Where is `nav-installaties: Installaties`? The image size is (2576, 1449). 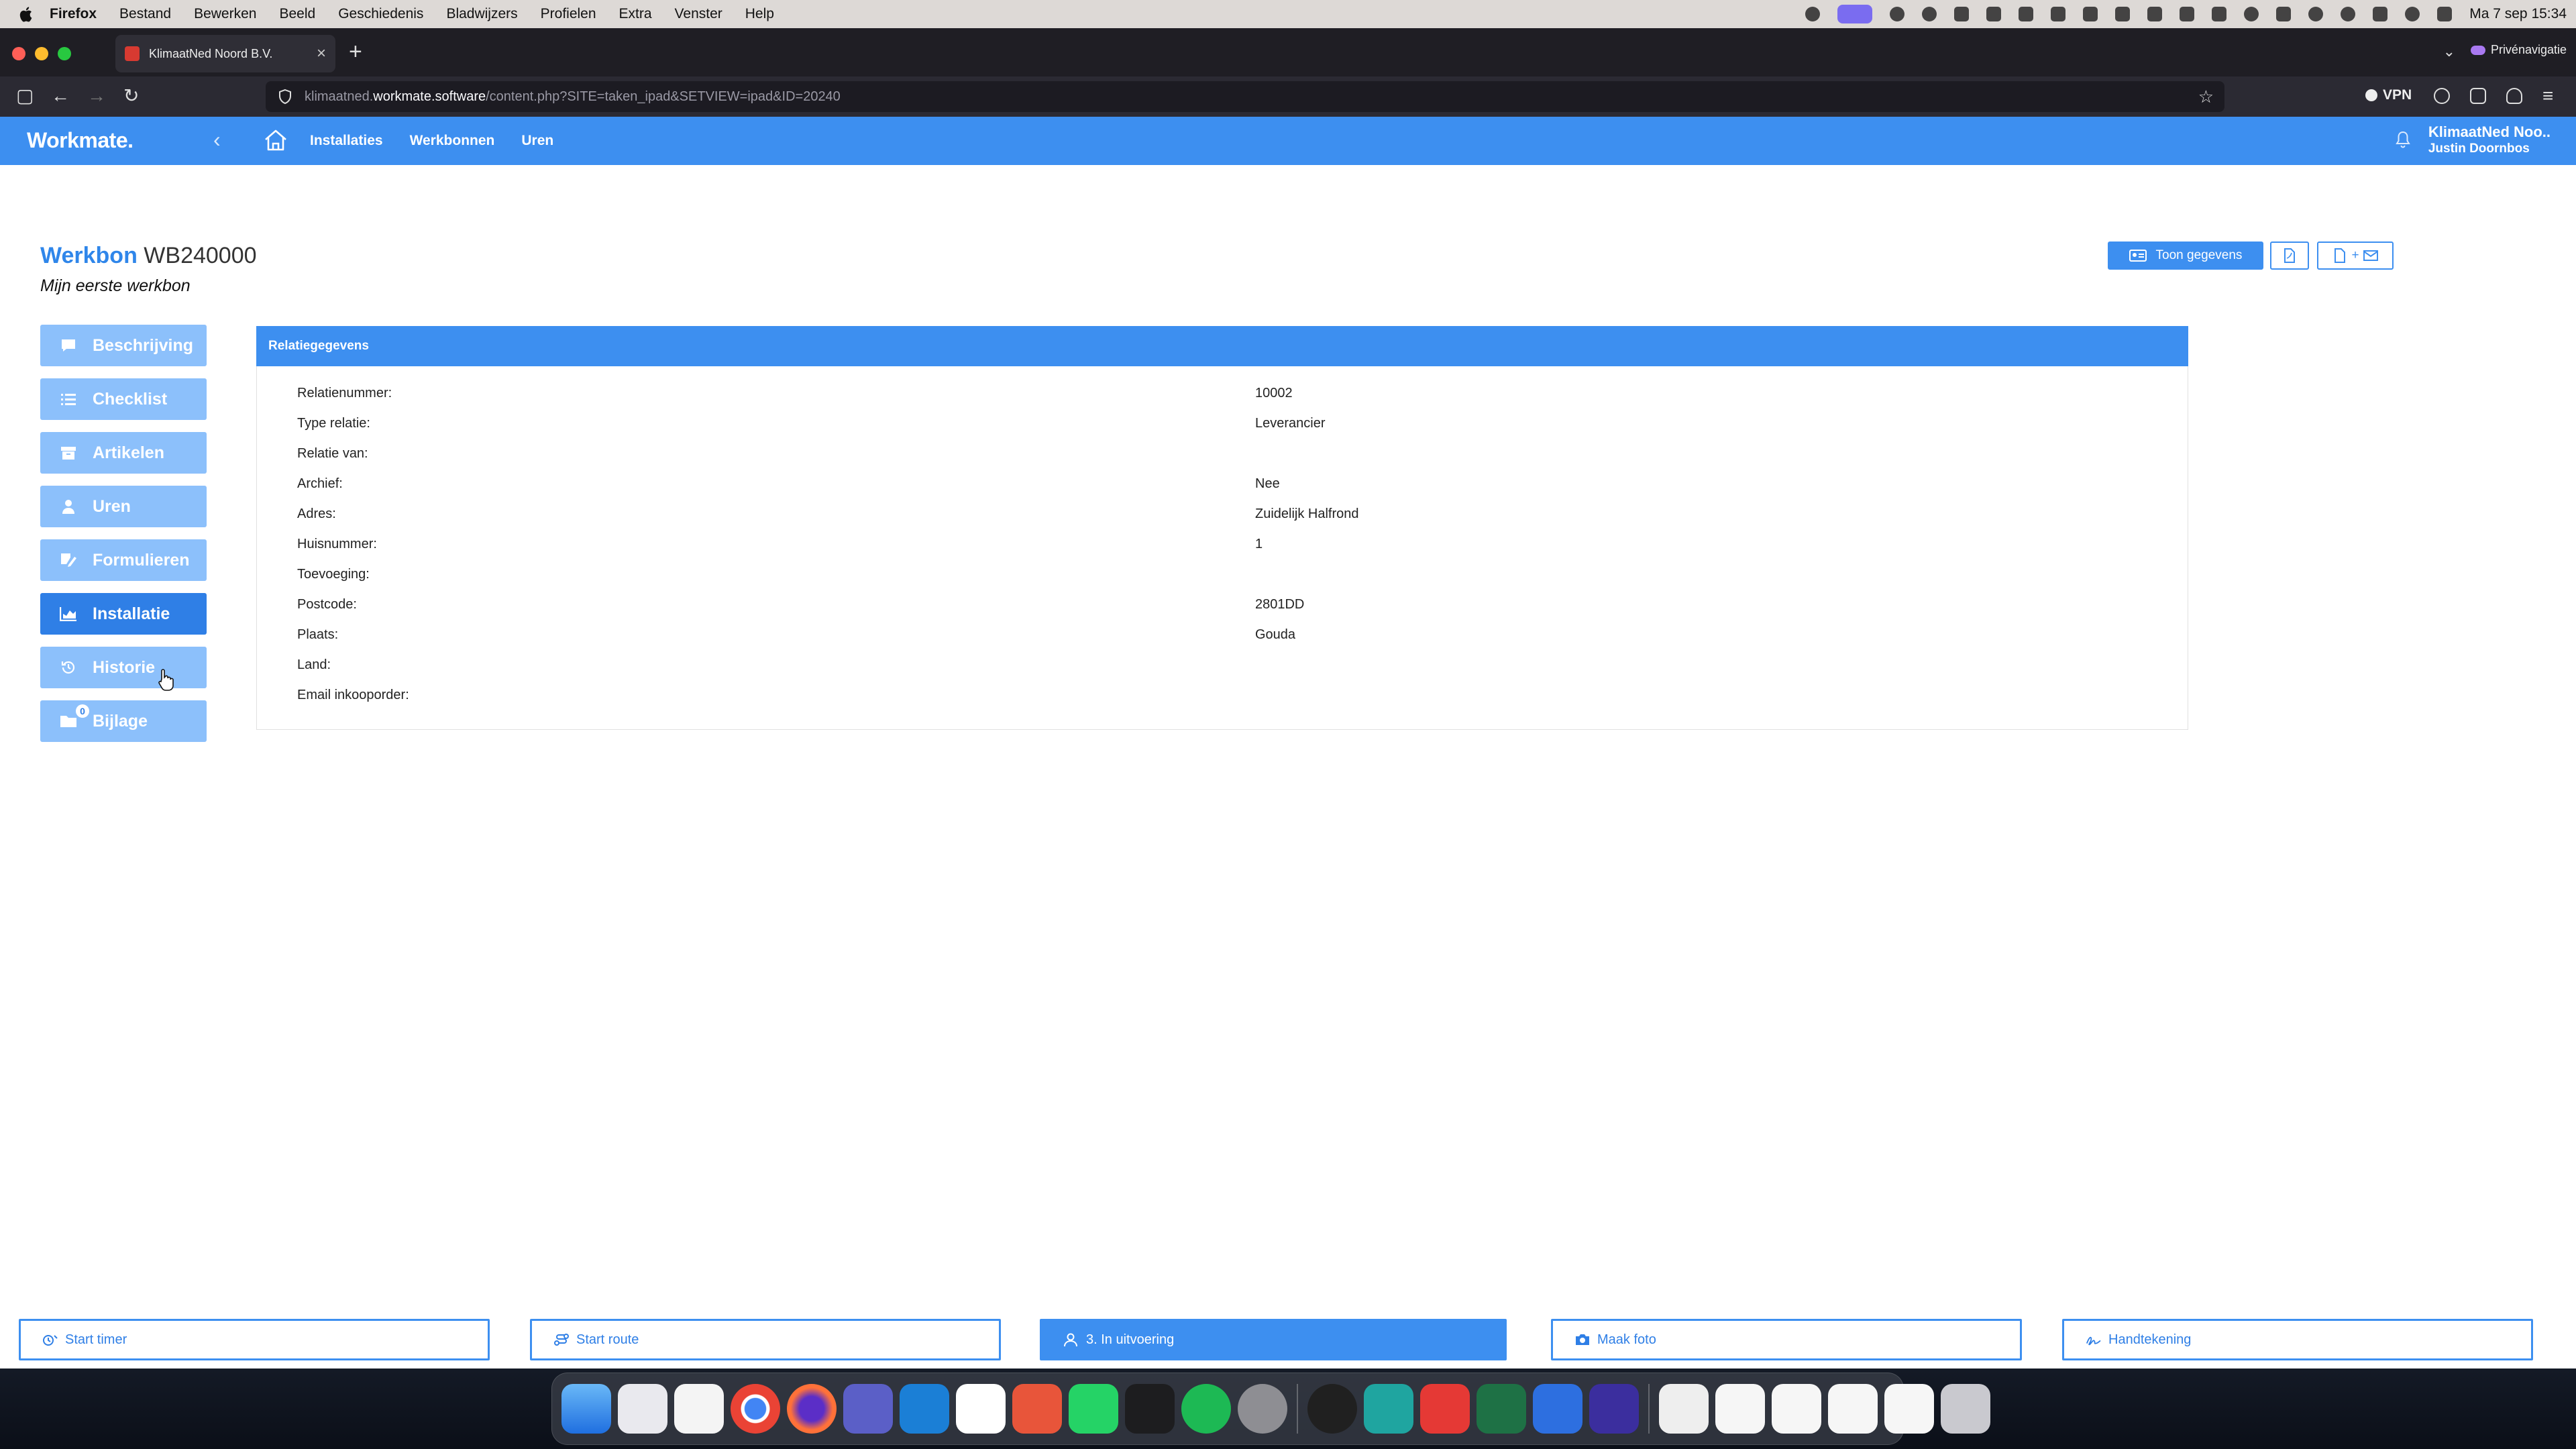
nav-installaties: Installaties is located at coordinates (346, 141).